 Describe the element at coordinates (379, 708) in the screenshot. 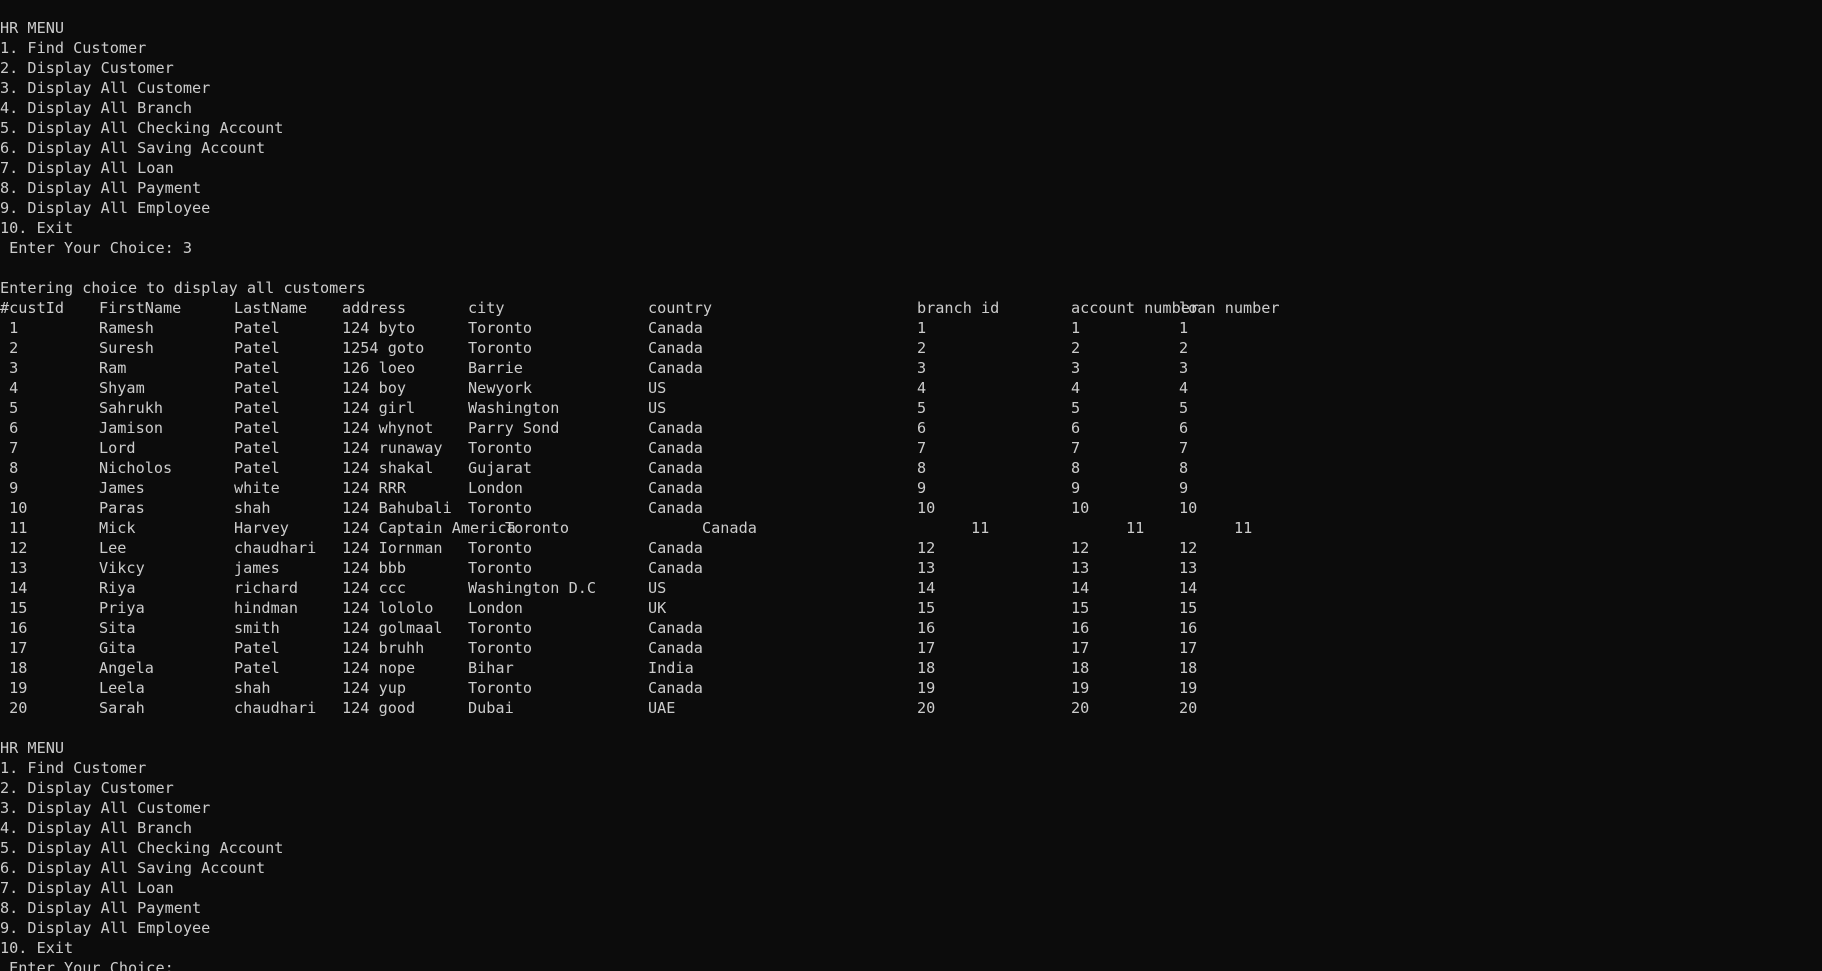

I see `cell-address: 124 good` at that location.